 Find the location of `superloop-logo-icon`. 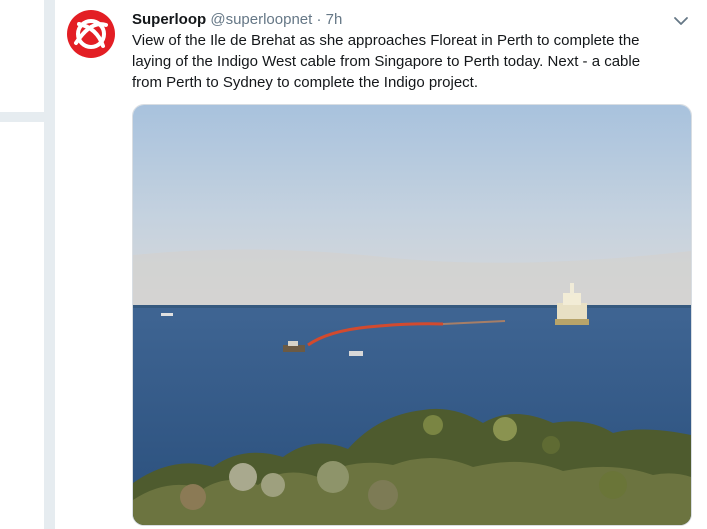

superloop-logo-icon is located at coordinates (91, 34).